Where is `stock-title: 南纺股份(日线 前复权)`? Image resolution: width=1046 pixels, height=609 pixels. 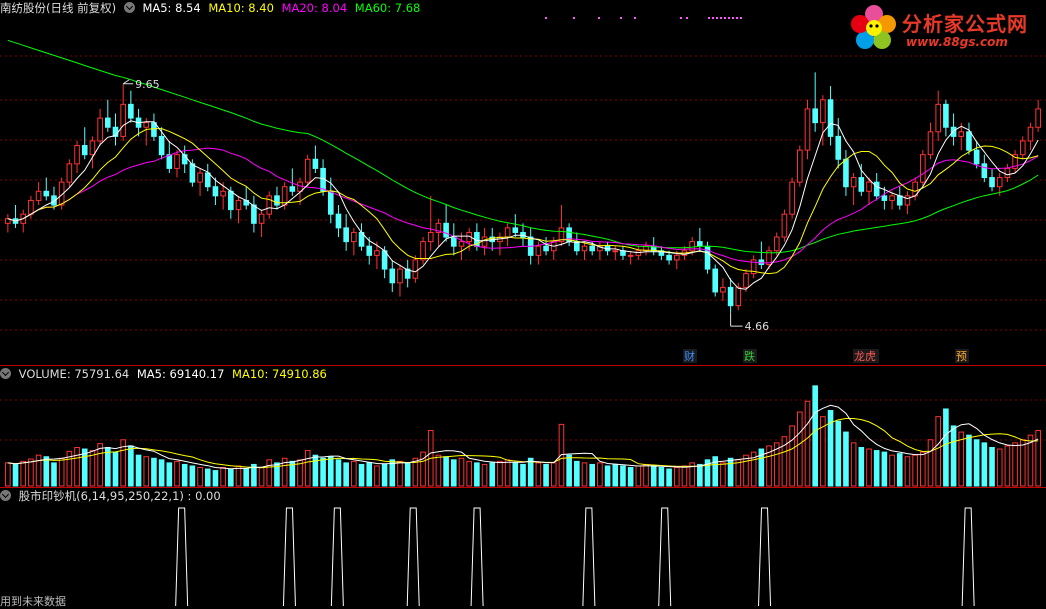
stock-title: 南纺股份(日线 前复权) is located at coordinates (58, 8).